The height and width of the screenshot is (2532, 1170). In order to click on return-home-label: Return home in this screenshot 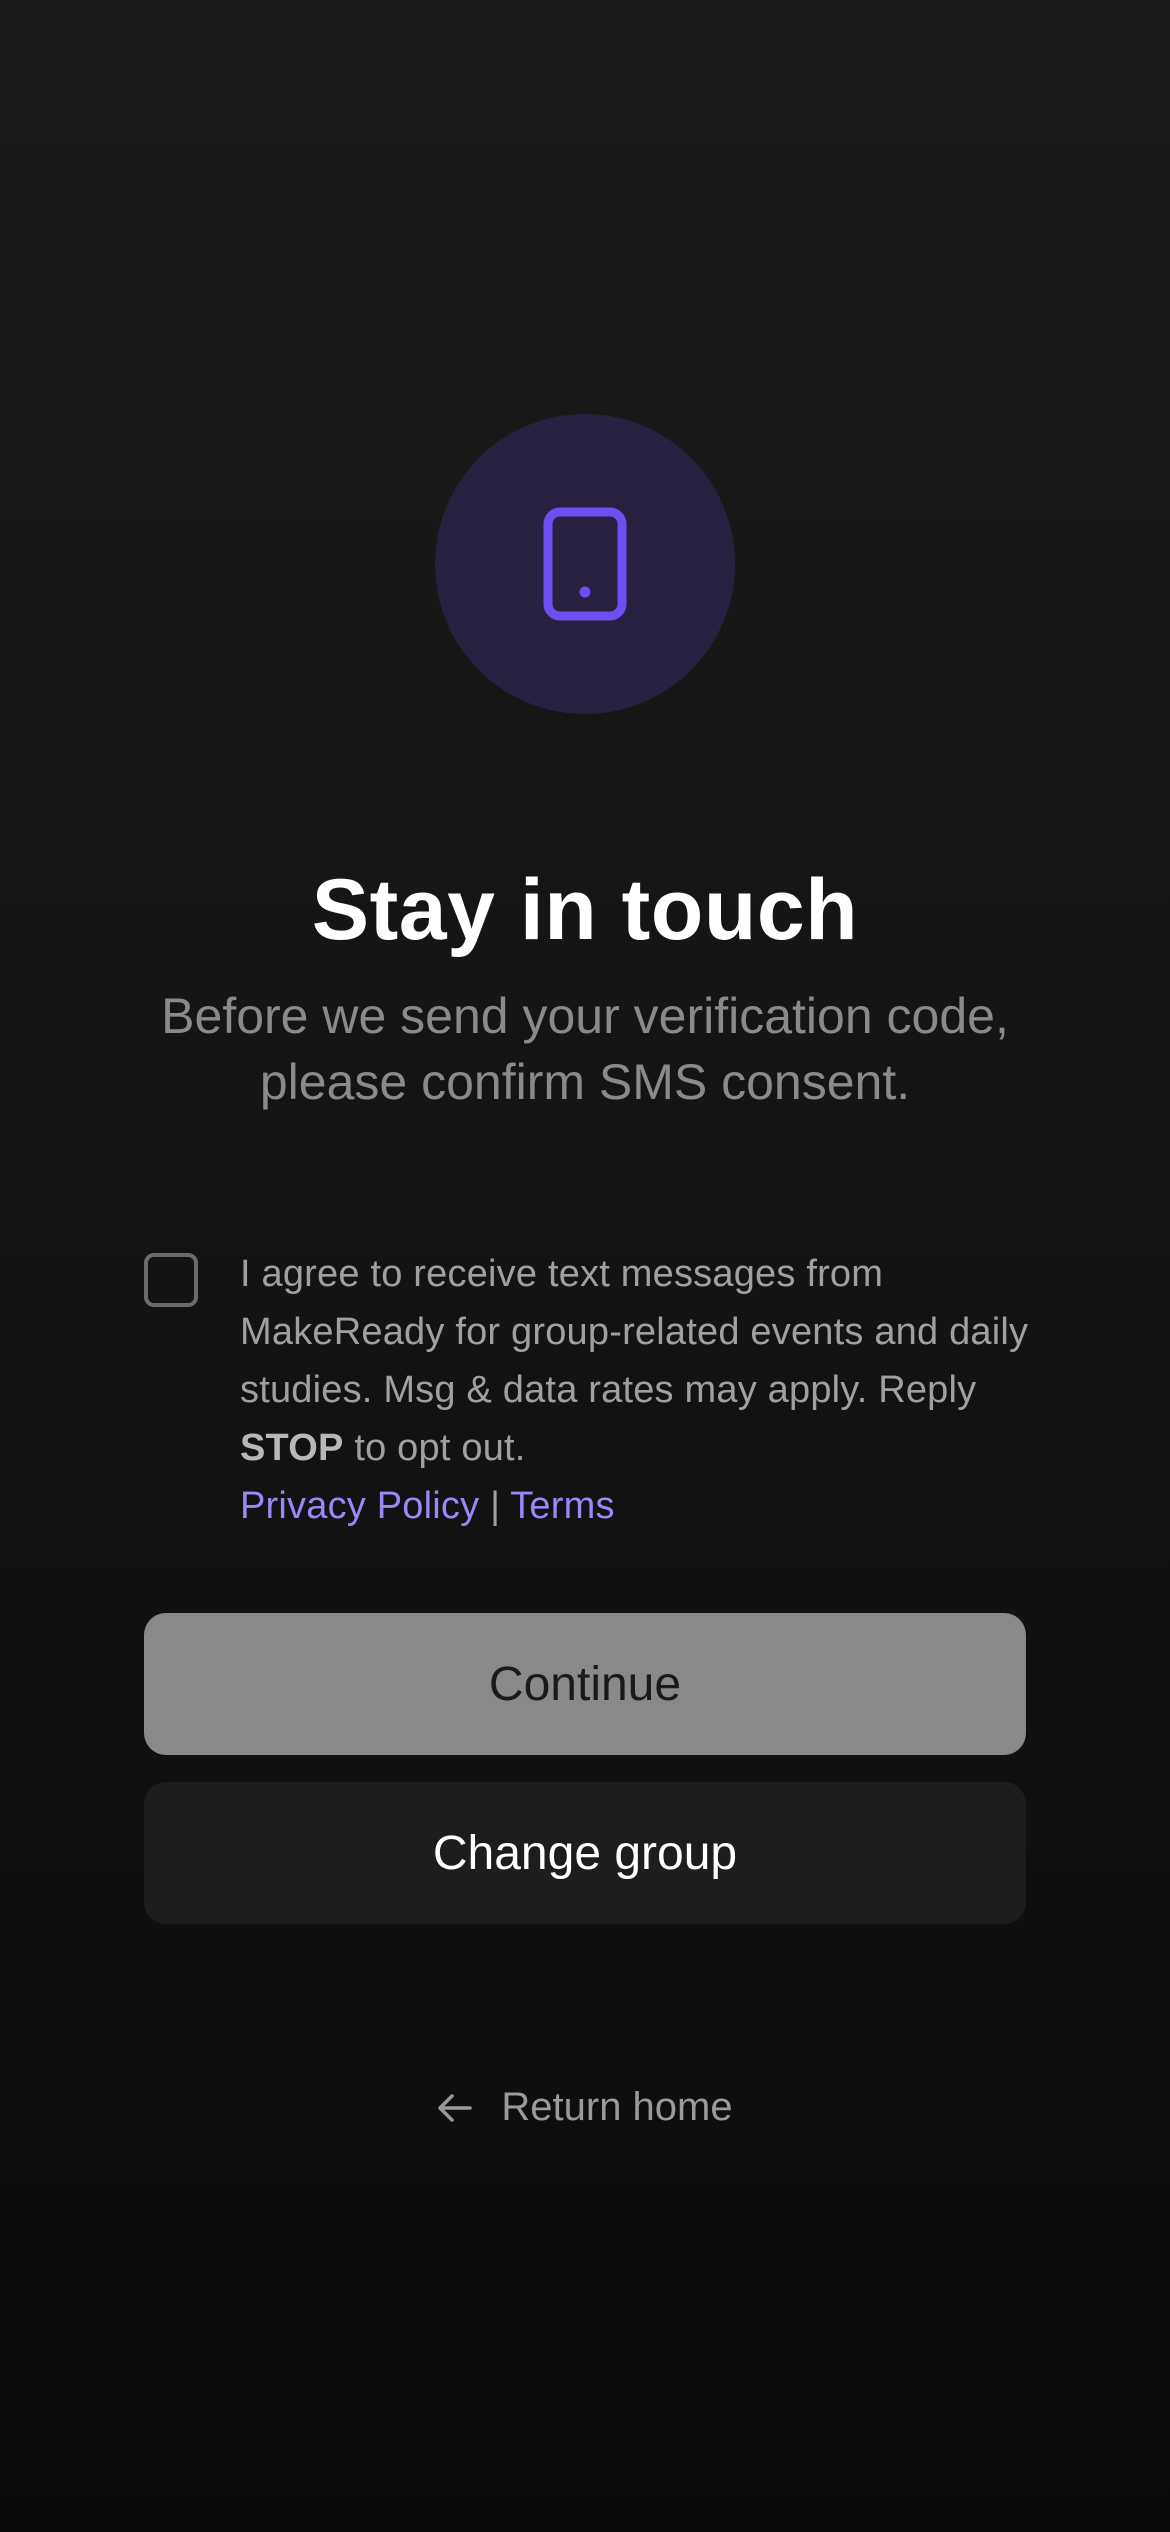, I will do `click(617, 2107)`.